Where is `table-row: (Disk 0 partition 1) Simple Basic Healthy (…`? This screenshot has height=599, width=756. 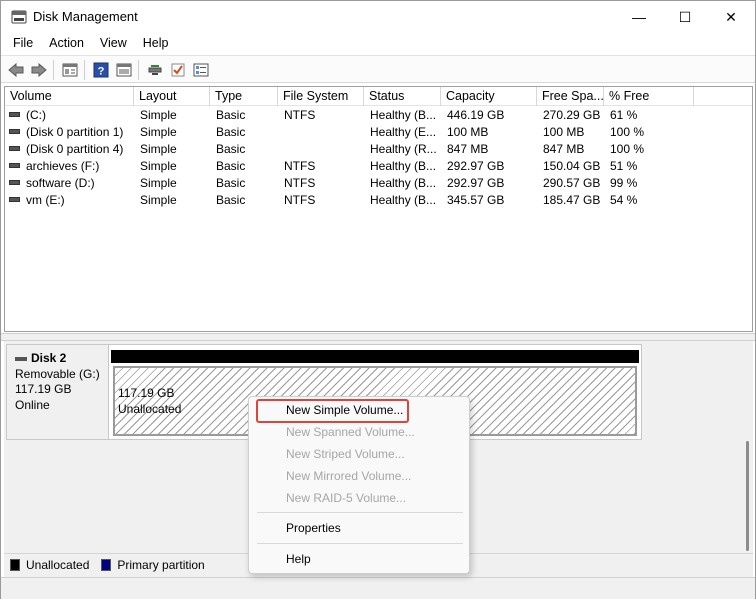 table-row: (Disk 0 partition 1) Simple Basic Healthy (… is located at coordinates (378, 132).